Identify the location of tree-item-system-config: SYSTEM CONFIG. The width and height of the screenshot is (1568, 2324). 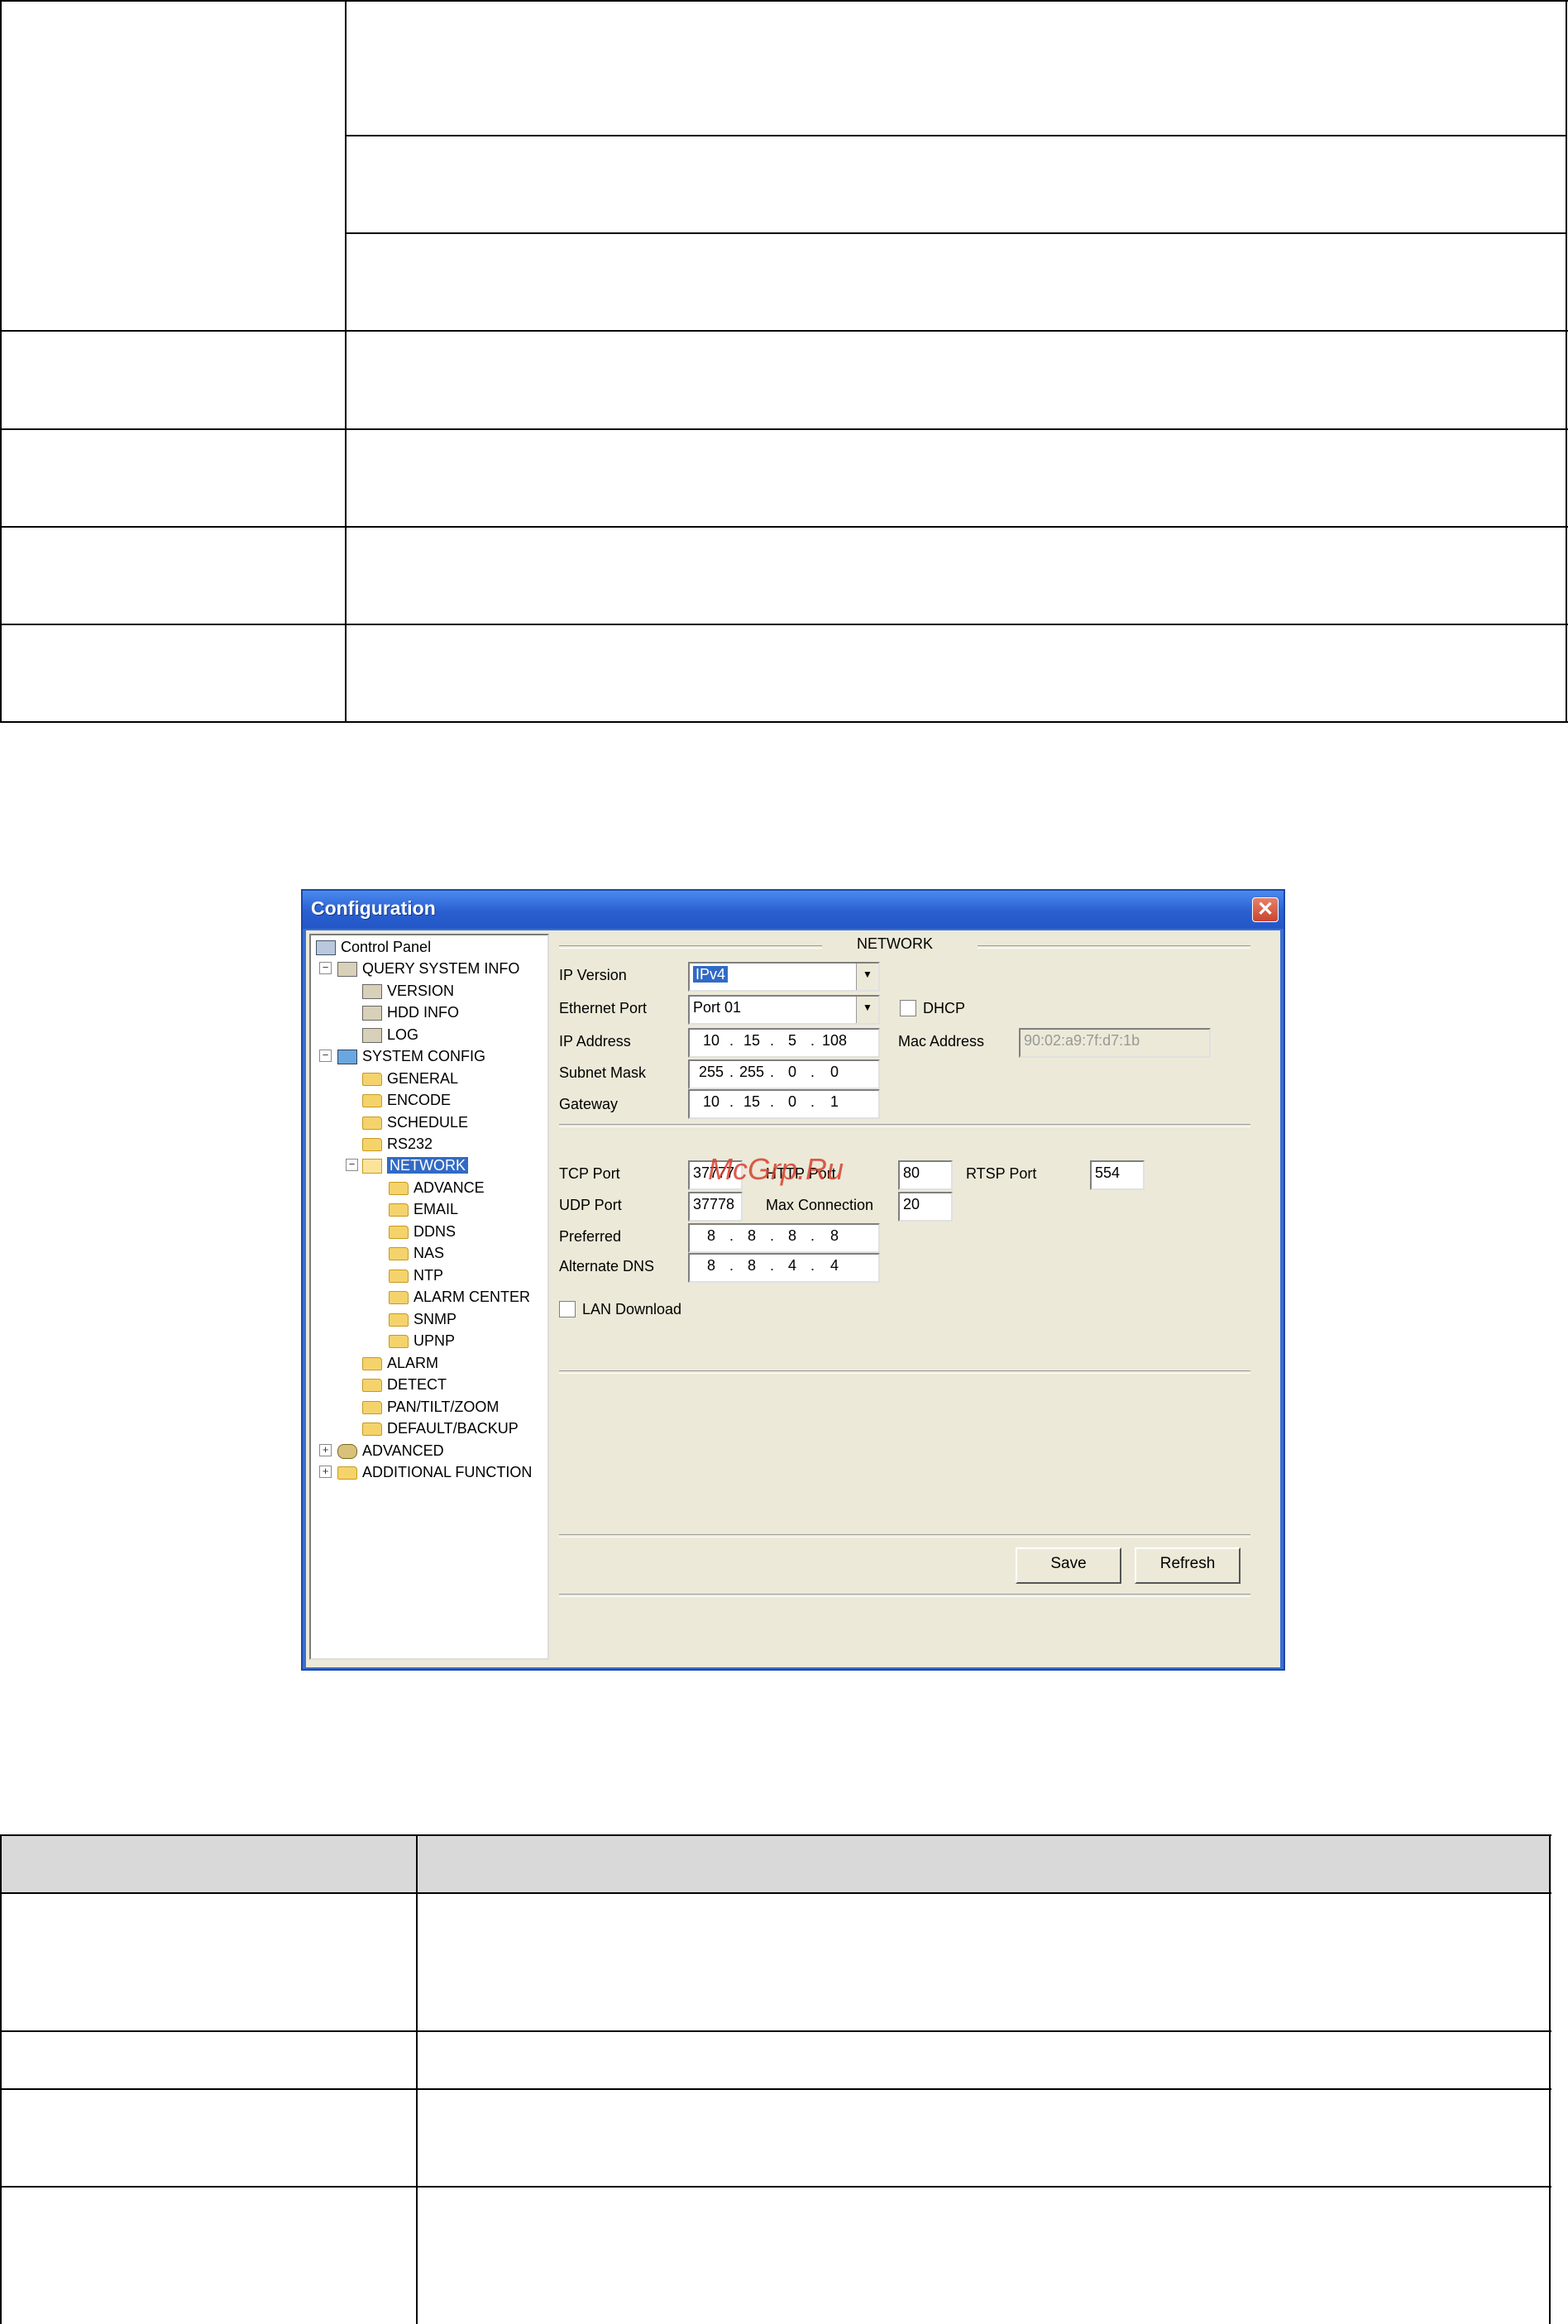
(411, 1056).